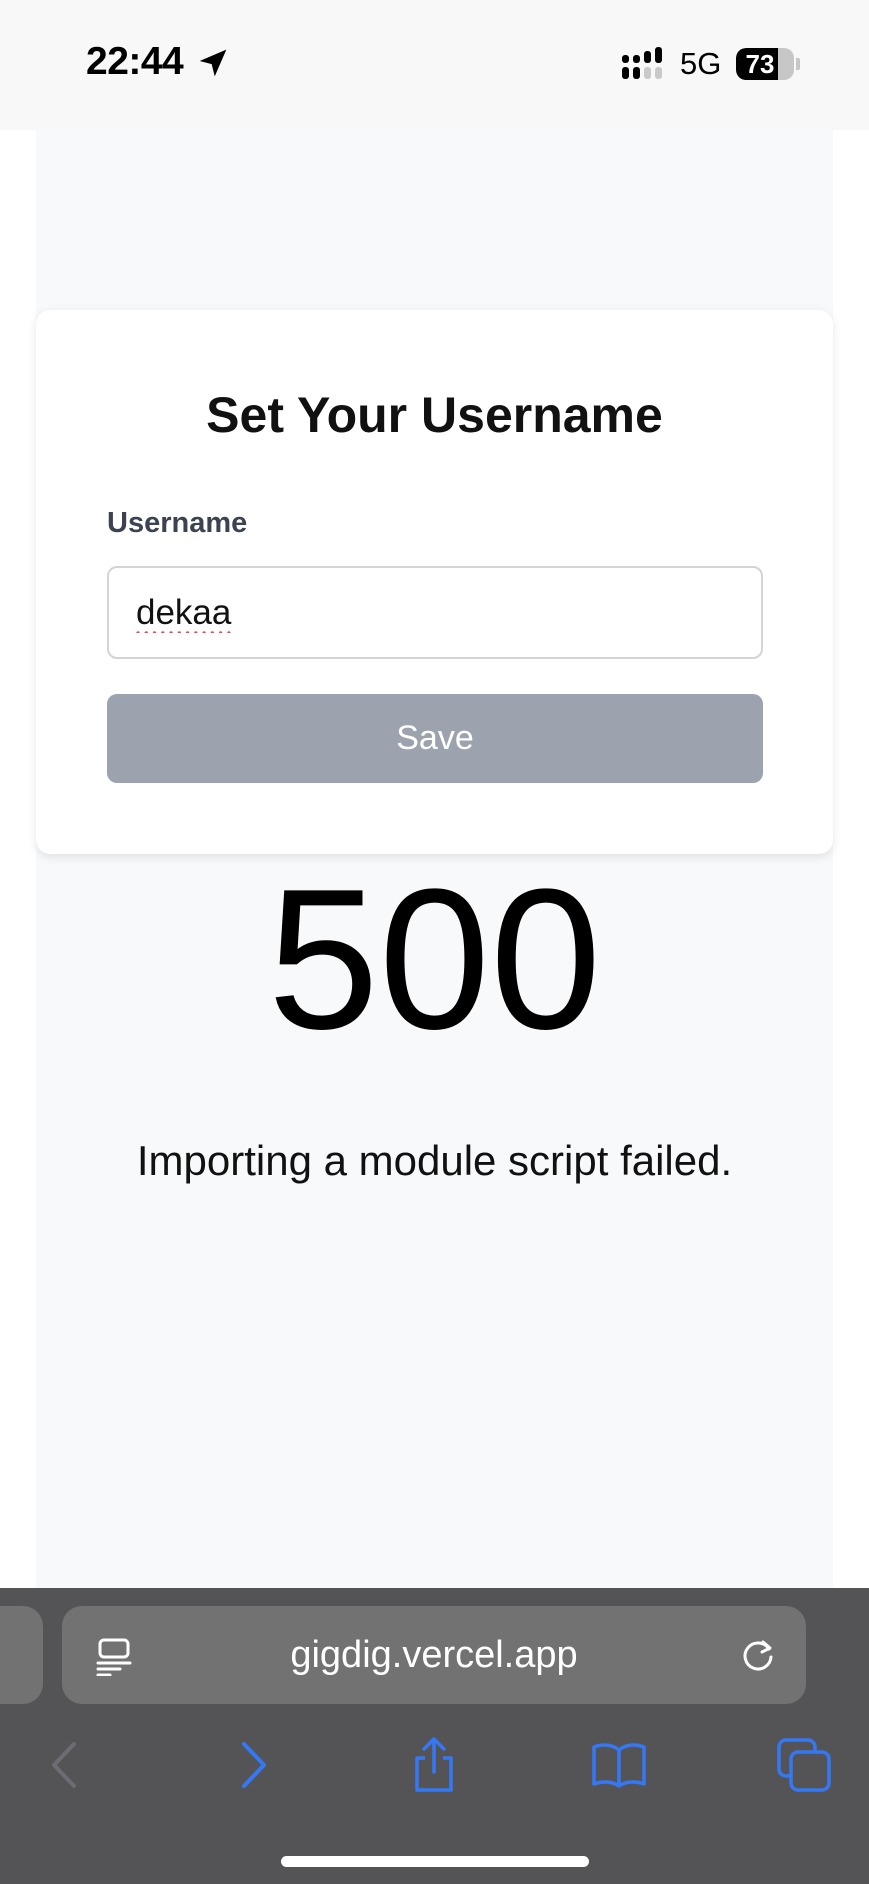  What do you see at coordinates (177, 523) in the screenshot?
I see `username-label: Username` at bounding box center [177, 523].